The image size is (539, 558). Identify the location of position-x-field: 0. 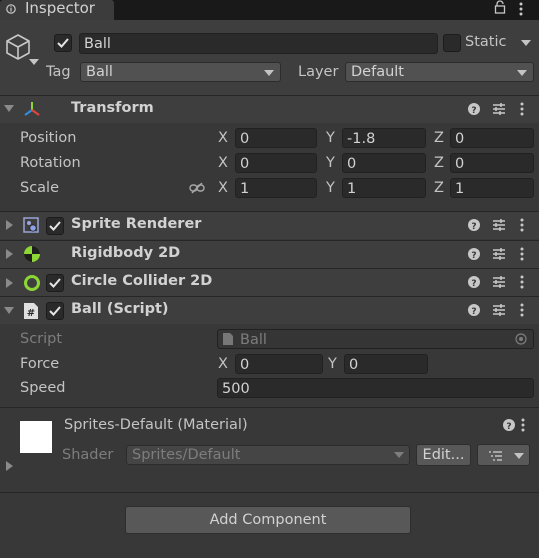
(276, 138).